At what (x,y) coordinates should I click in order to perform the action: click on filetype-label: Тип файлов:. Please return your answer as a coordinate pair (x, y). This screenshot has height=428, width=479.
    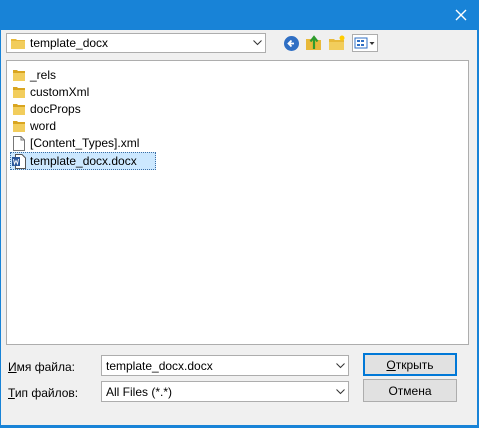
    Looking at the image, I should click on (43, 393).